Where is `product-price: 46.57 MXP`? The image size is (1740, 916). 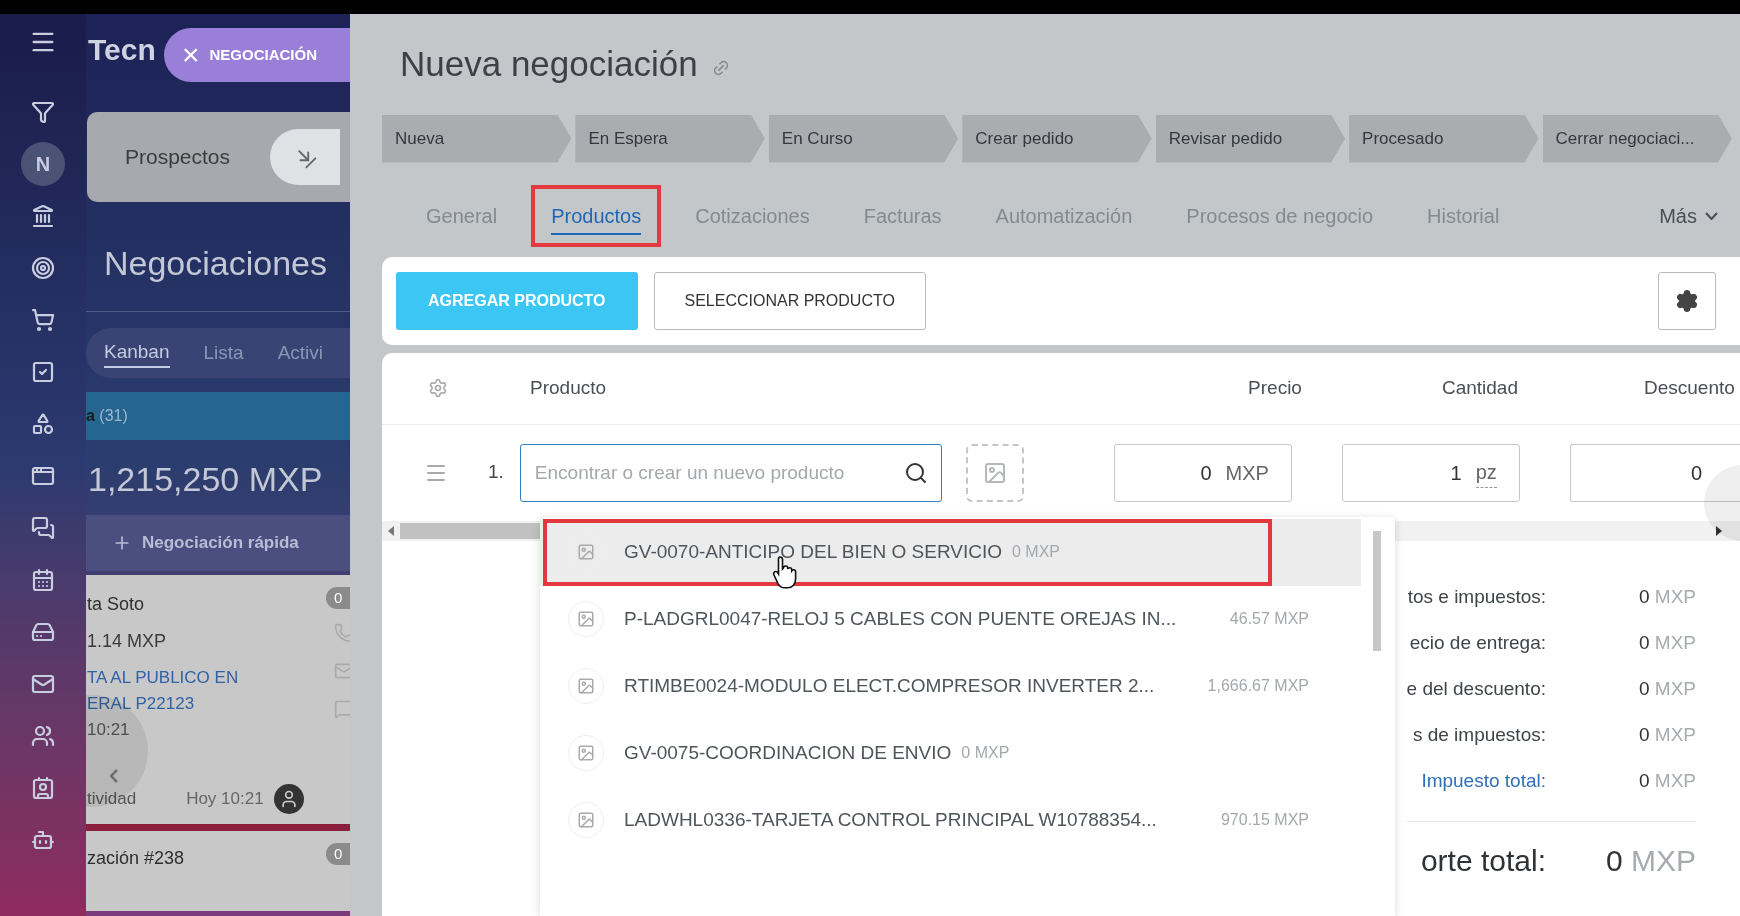 product-price: 46.57 MXP is located at coordinates (1269, 619).